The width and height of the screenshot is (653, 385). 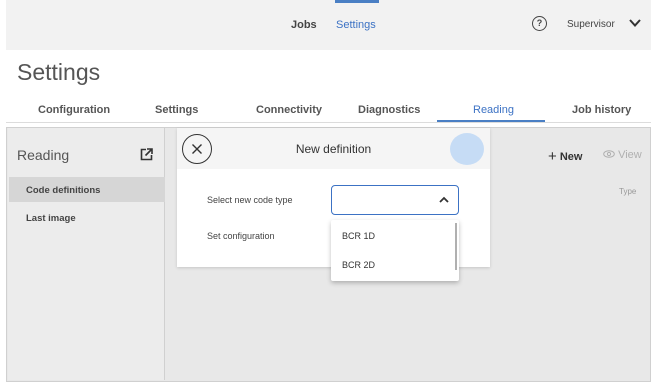 I want to click on active-nav-indicator, so click(x=357, y=1).